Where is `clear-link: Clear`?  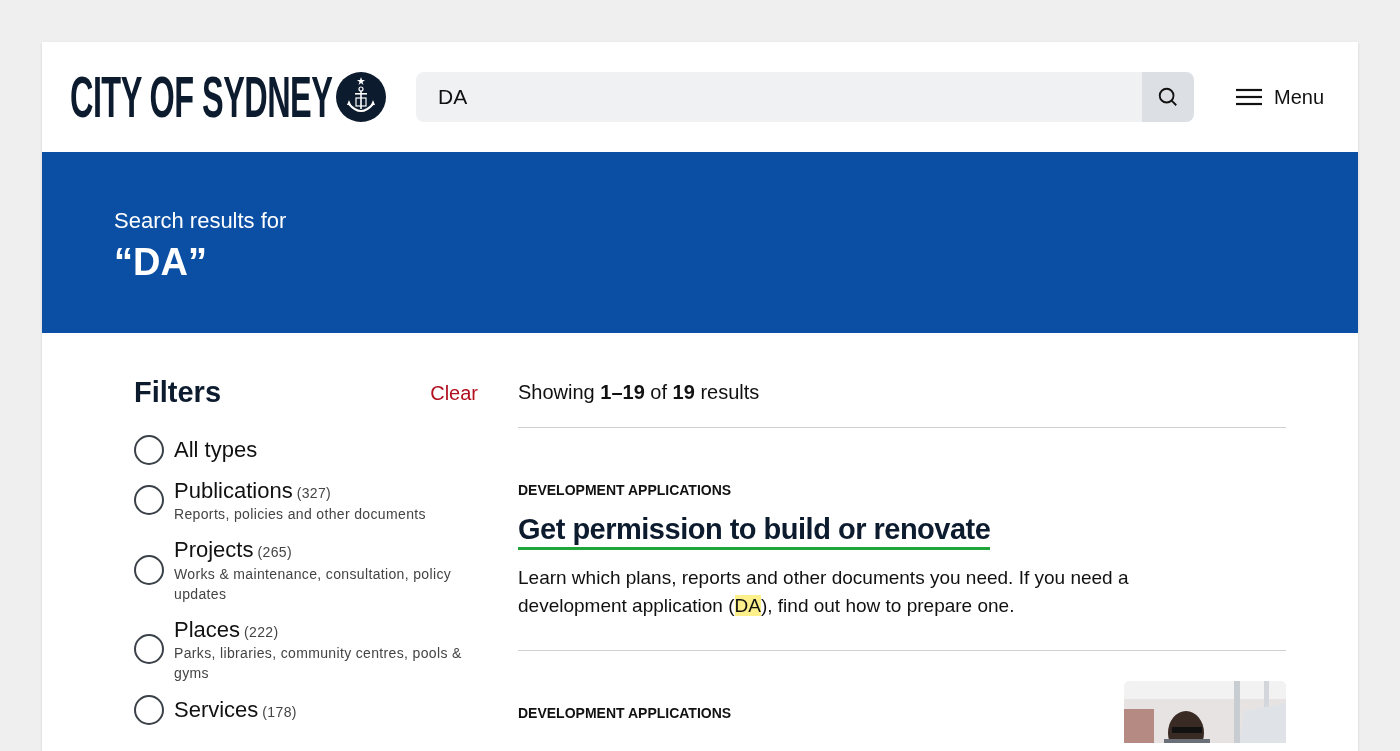
clear-link: Clear is located at coordinates (454, 392).